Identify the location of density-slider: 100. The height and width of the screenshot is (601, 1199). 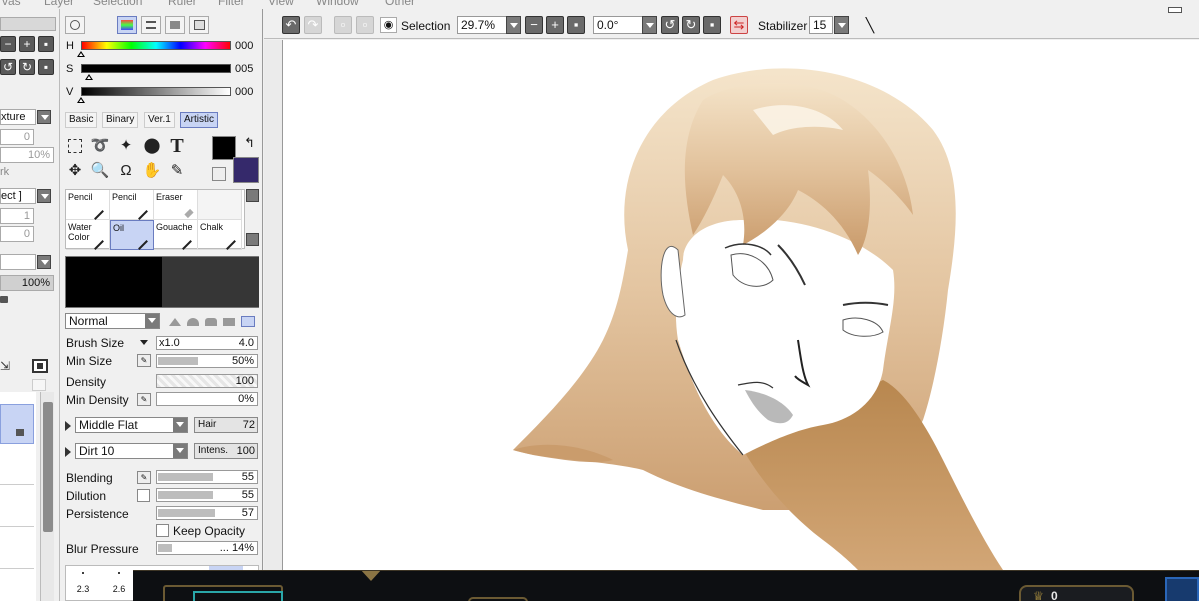
(207, 381).